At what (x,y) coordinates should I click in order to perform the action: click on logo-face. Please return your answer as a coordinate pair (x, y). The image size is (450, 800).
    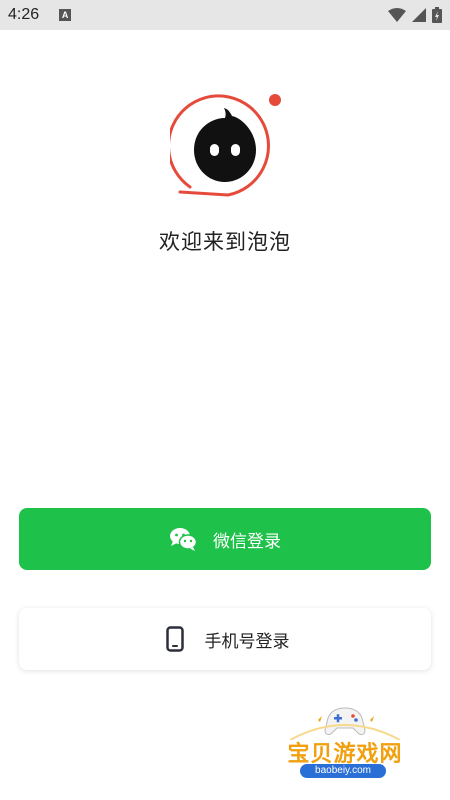
    Looking at the image, I should click on (225, 145).